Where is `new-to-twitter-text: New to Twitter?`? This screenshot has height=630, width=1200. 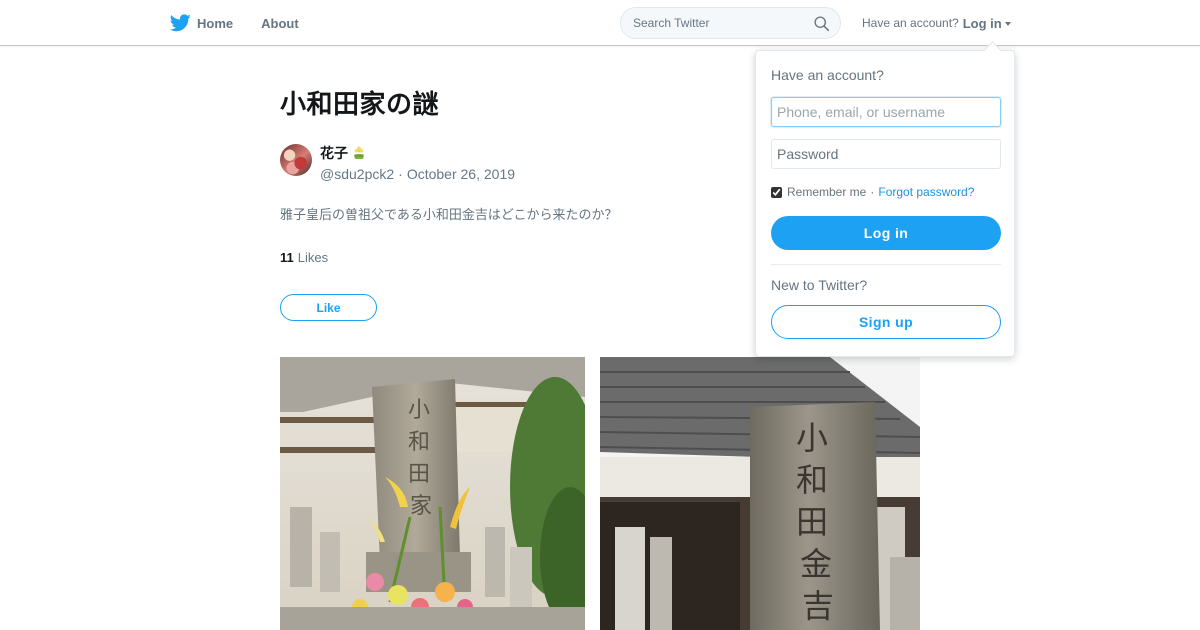
new-to-twitter-text: New to Twitter? is located at coordinates (819, 285).